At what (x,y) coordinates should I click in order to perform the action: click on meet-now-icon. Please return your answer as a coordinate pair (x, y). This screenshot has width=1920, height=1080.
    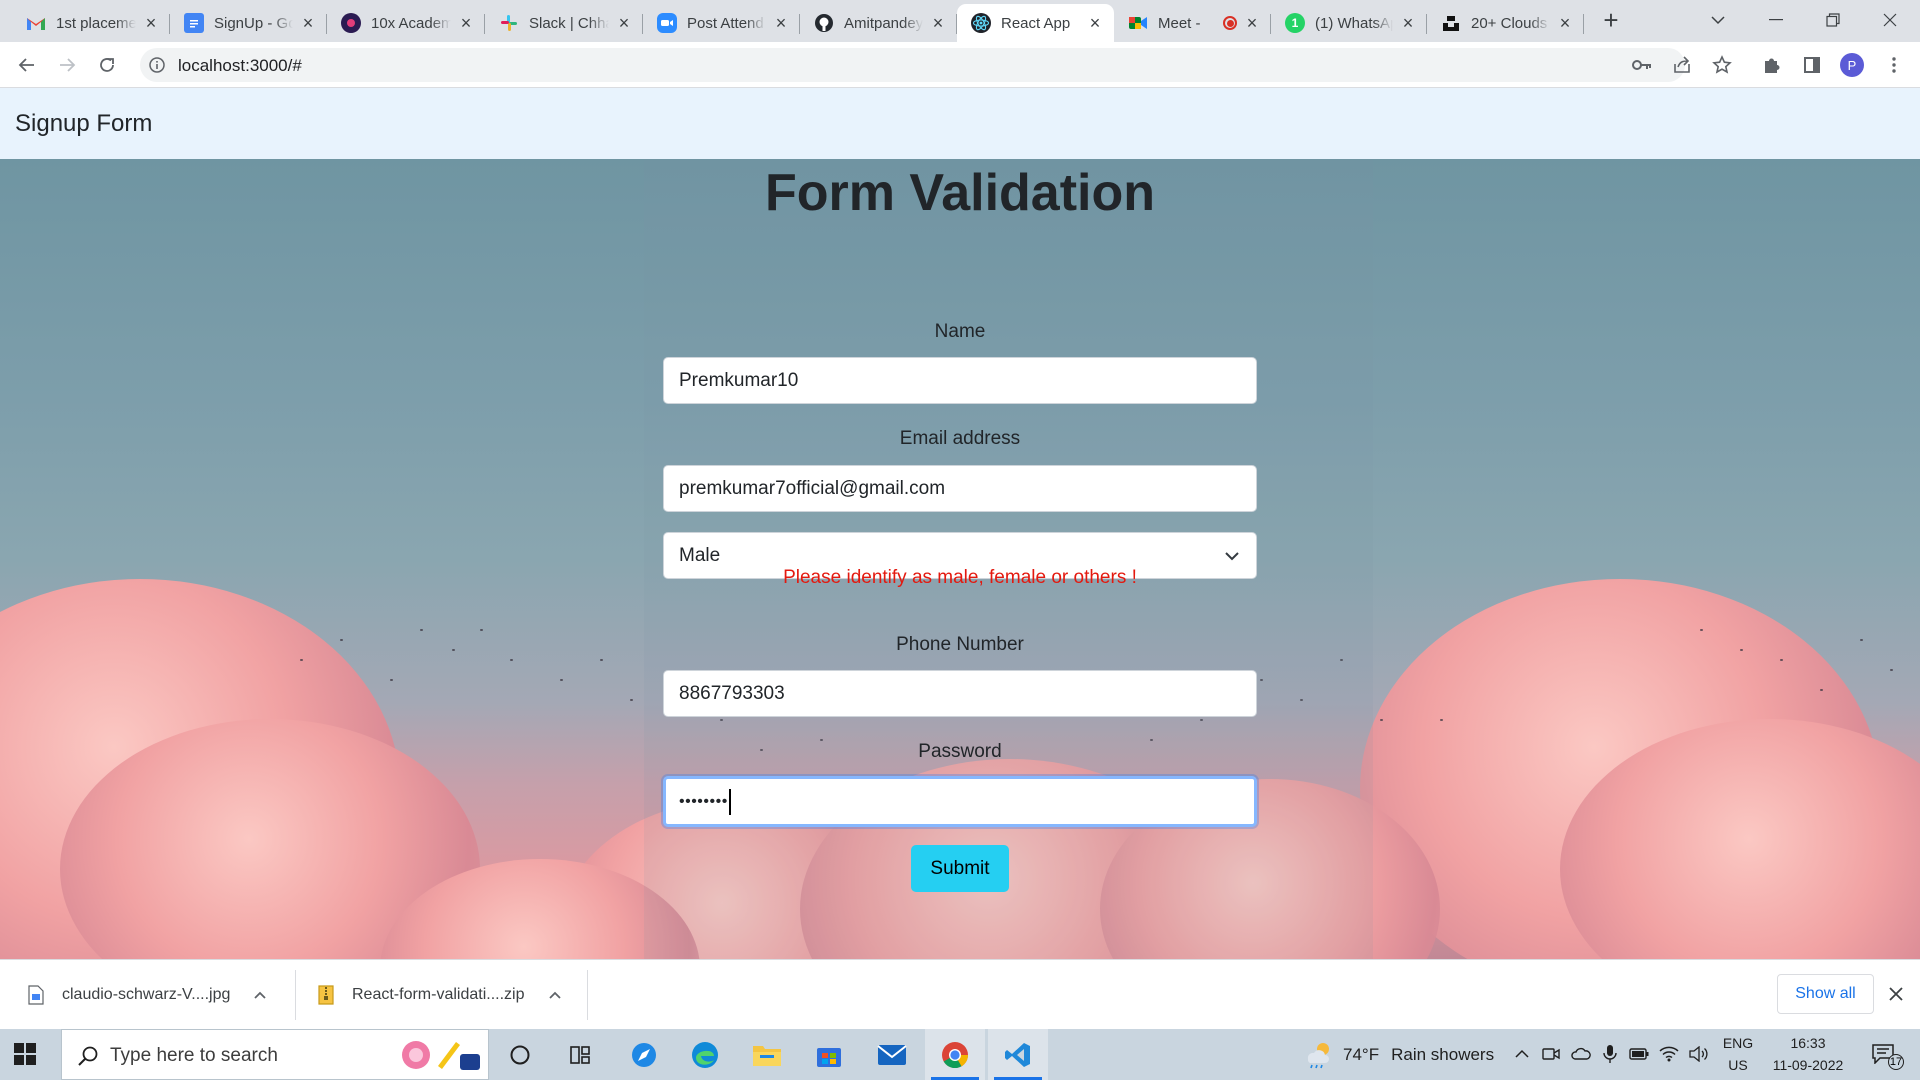
    Looking at the image, I should click on (1551, 1054).